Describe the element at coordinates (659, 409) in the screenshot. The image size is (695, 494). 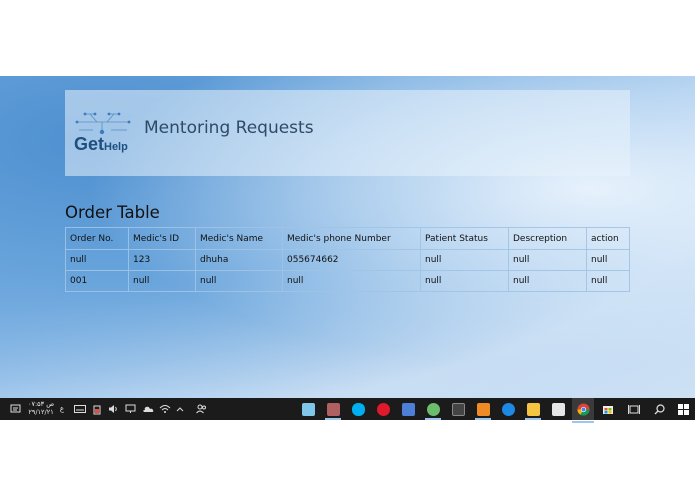
I see `search-icon` at that location.